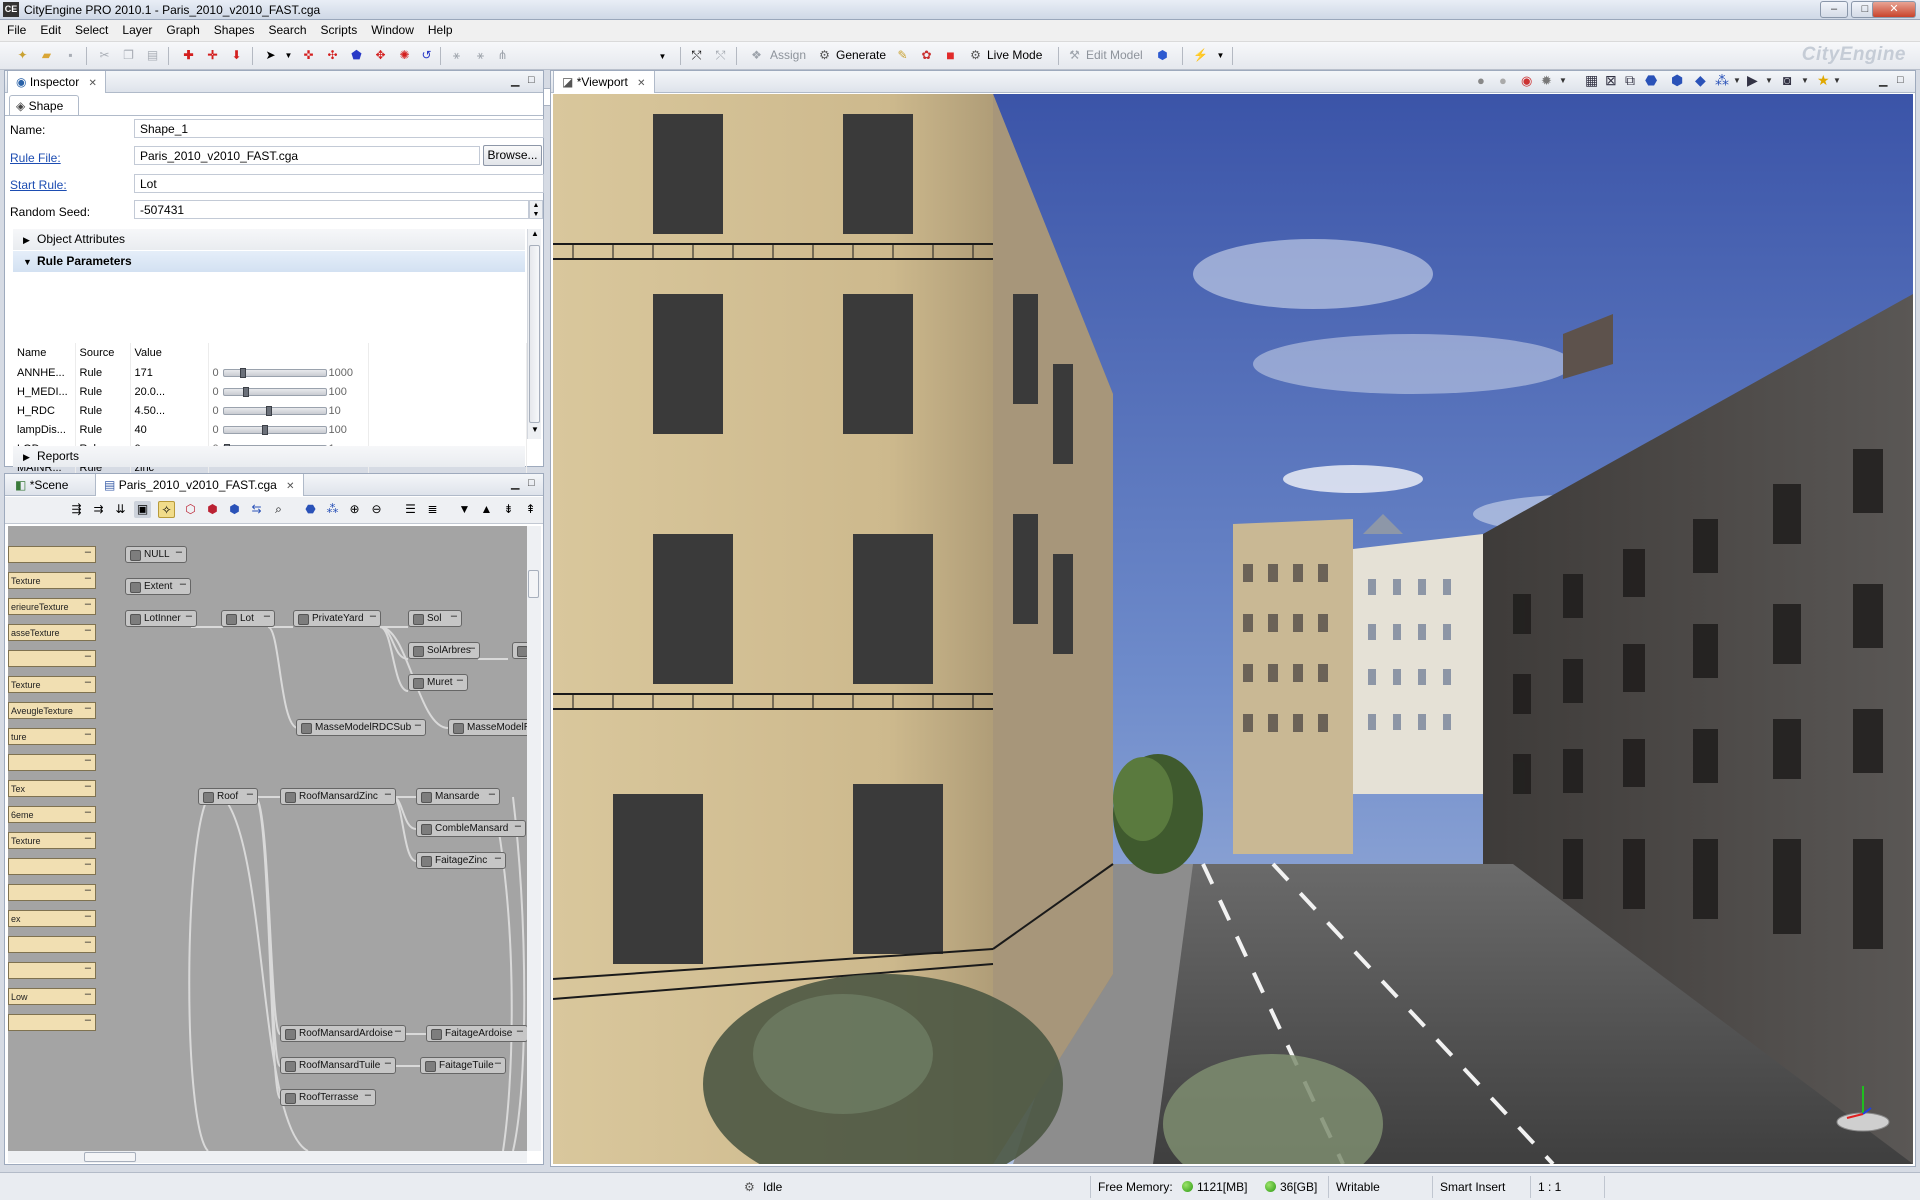  I want to click on bookmark-icon: ⬢, so click(1677, 80).